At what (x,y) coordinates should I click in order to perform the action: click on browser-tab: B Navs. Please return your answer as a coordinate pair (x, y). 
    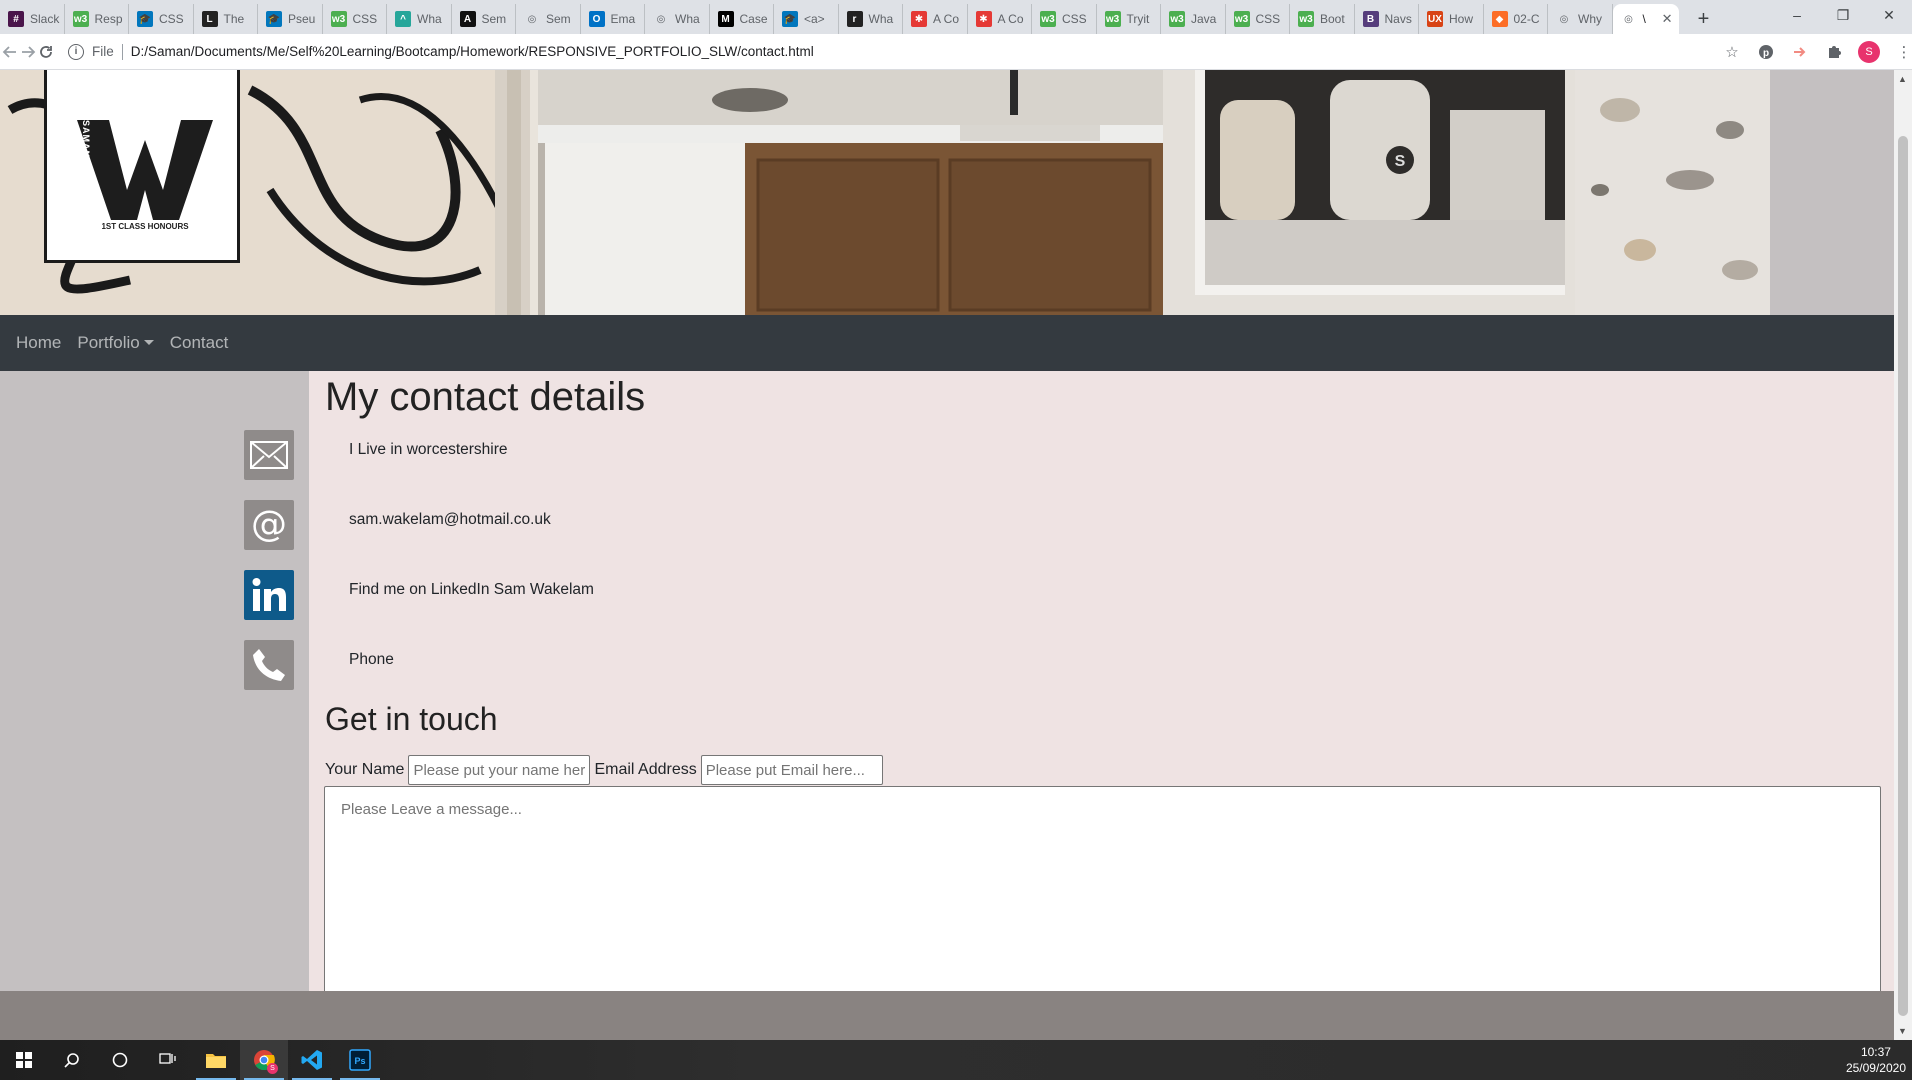
    Looking at the image, I should click on (1387, 19).